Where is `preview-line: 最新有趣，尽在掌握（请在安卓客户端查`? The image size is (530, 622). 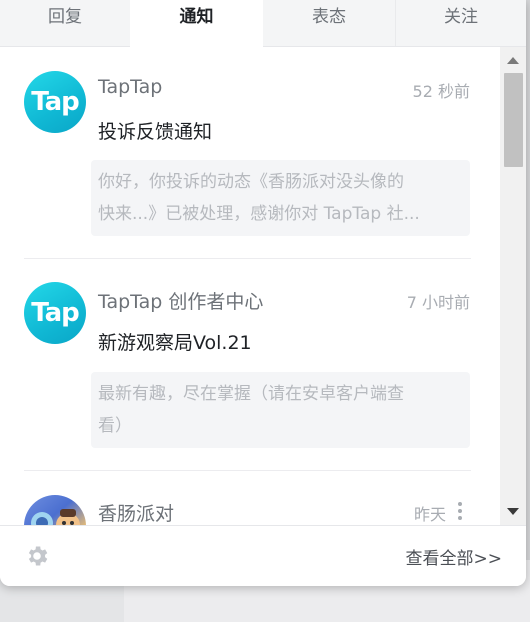
preview-line: 最新有趣，尽在掌握（请在安卓客户端查 is located at coordinates (251, 394).